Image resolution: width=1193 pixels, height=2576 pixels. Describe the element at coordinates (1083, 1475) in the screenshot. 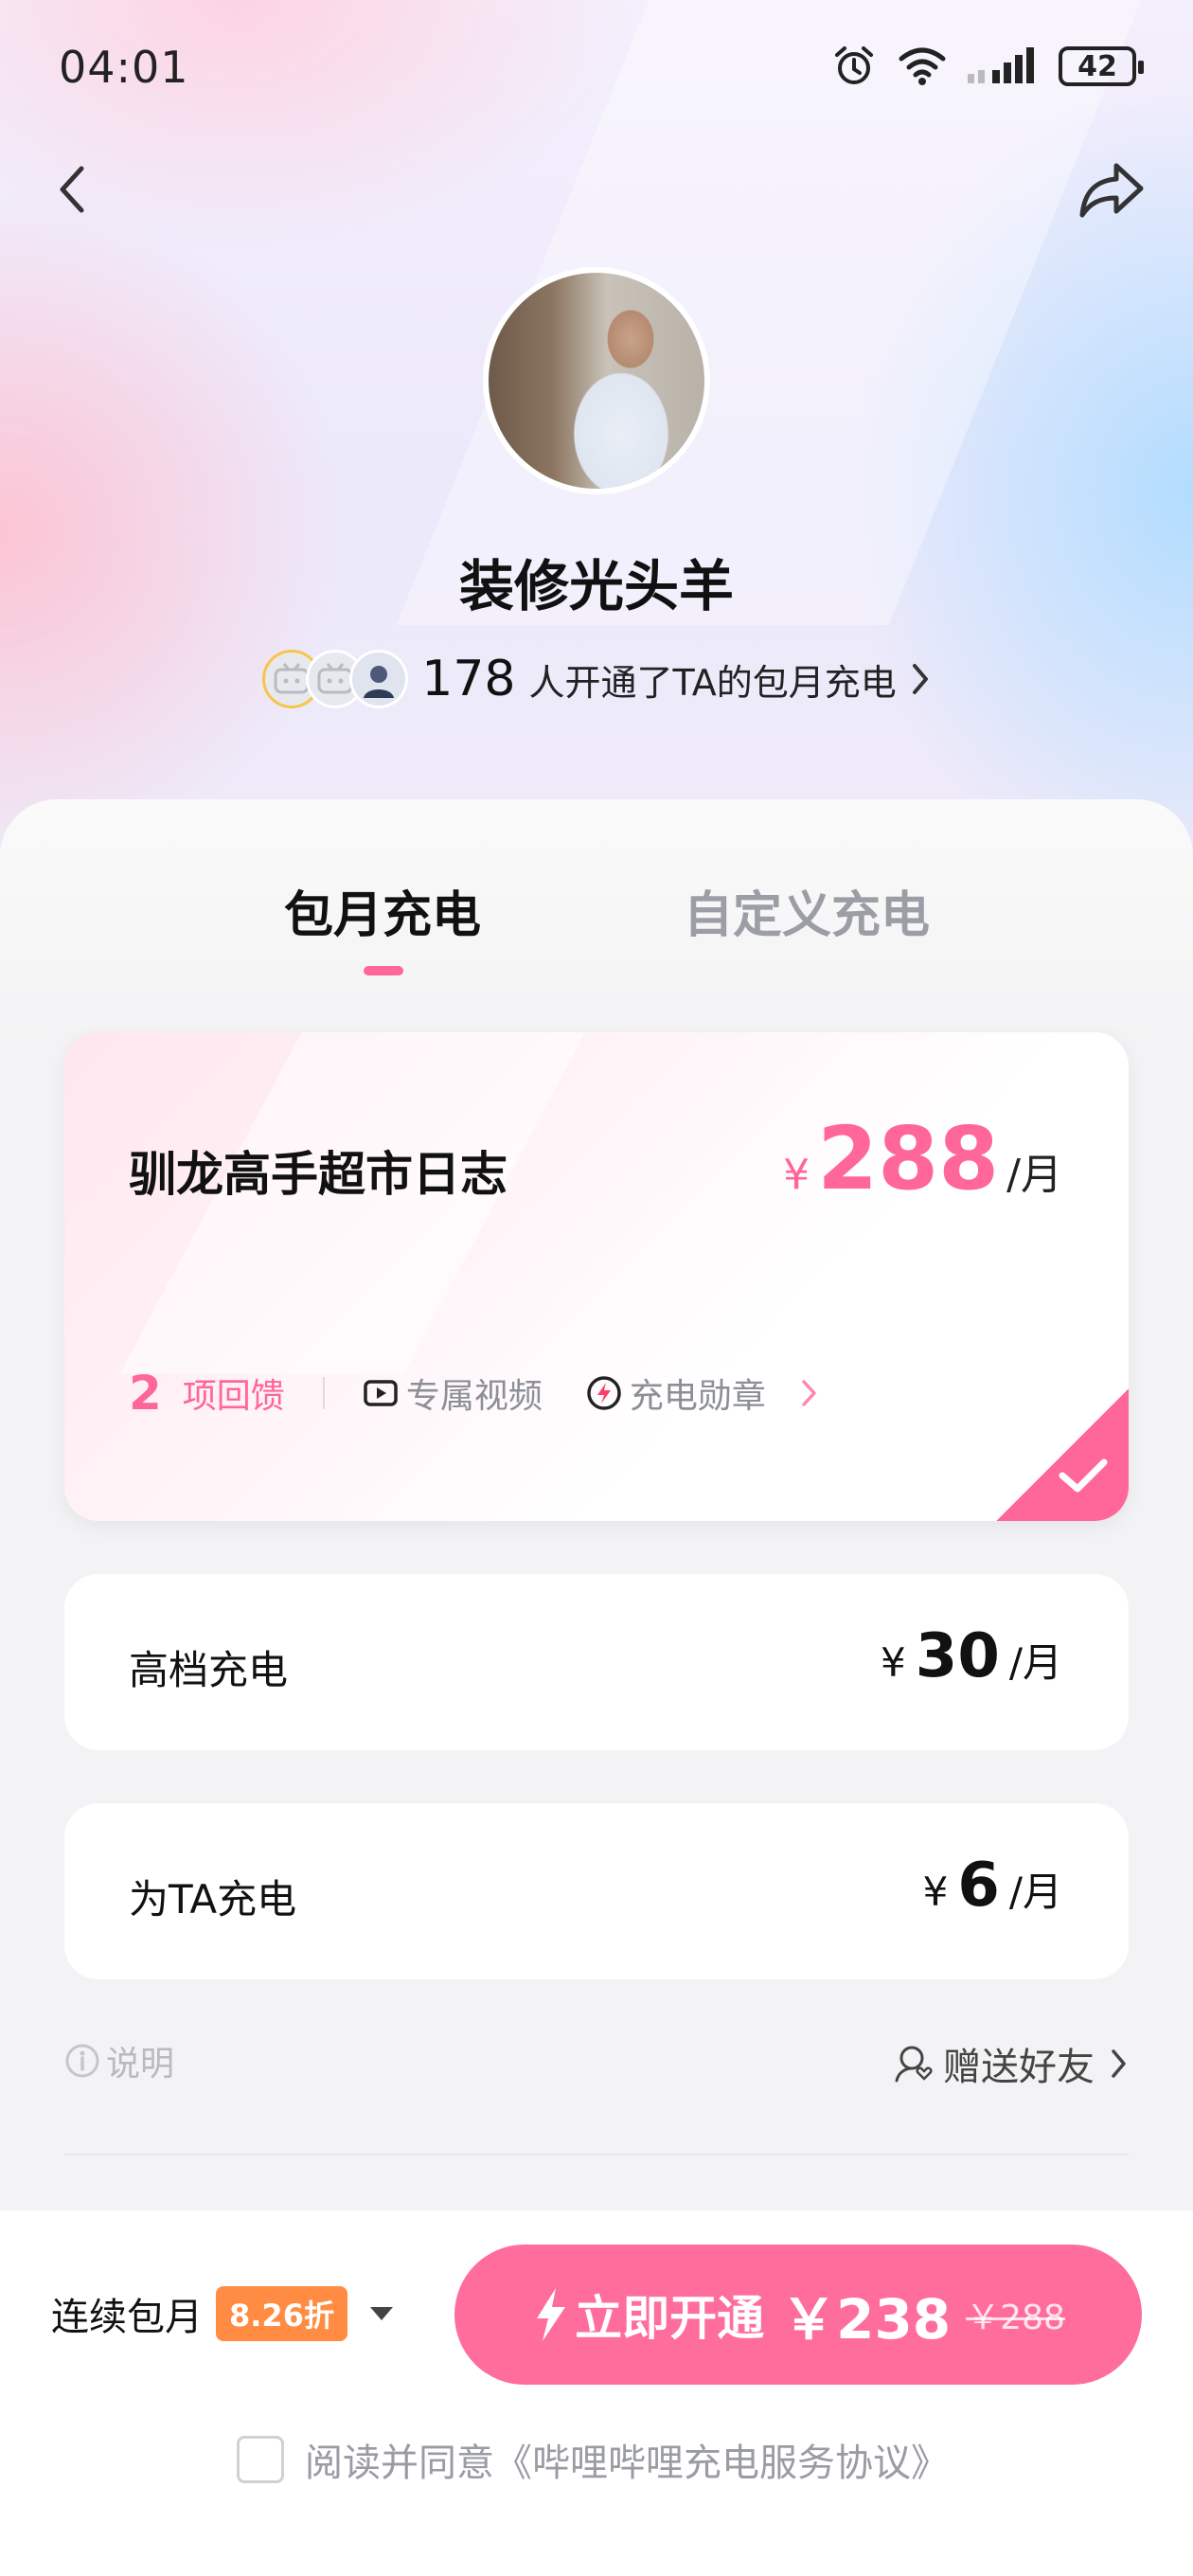

I see `check-icon` at that location.